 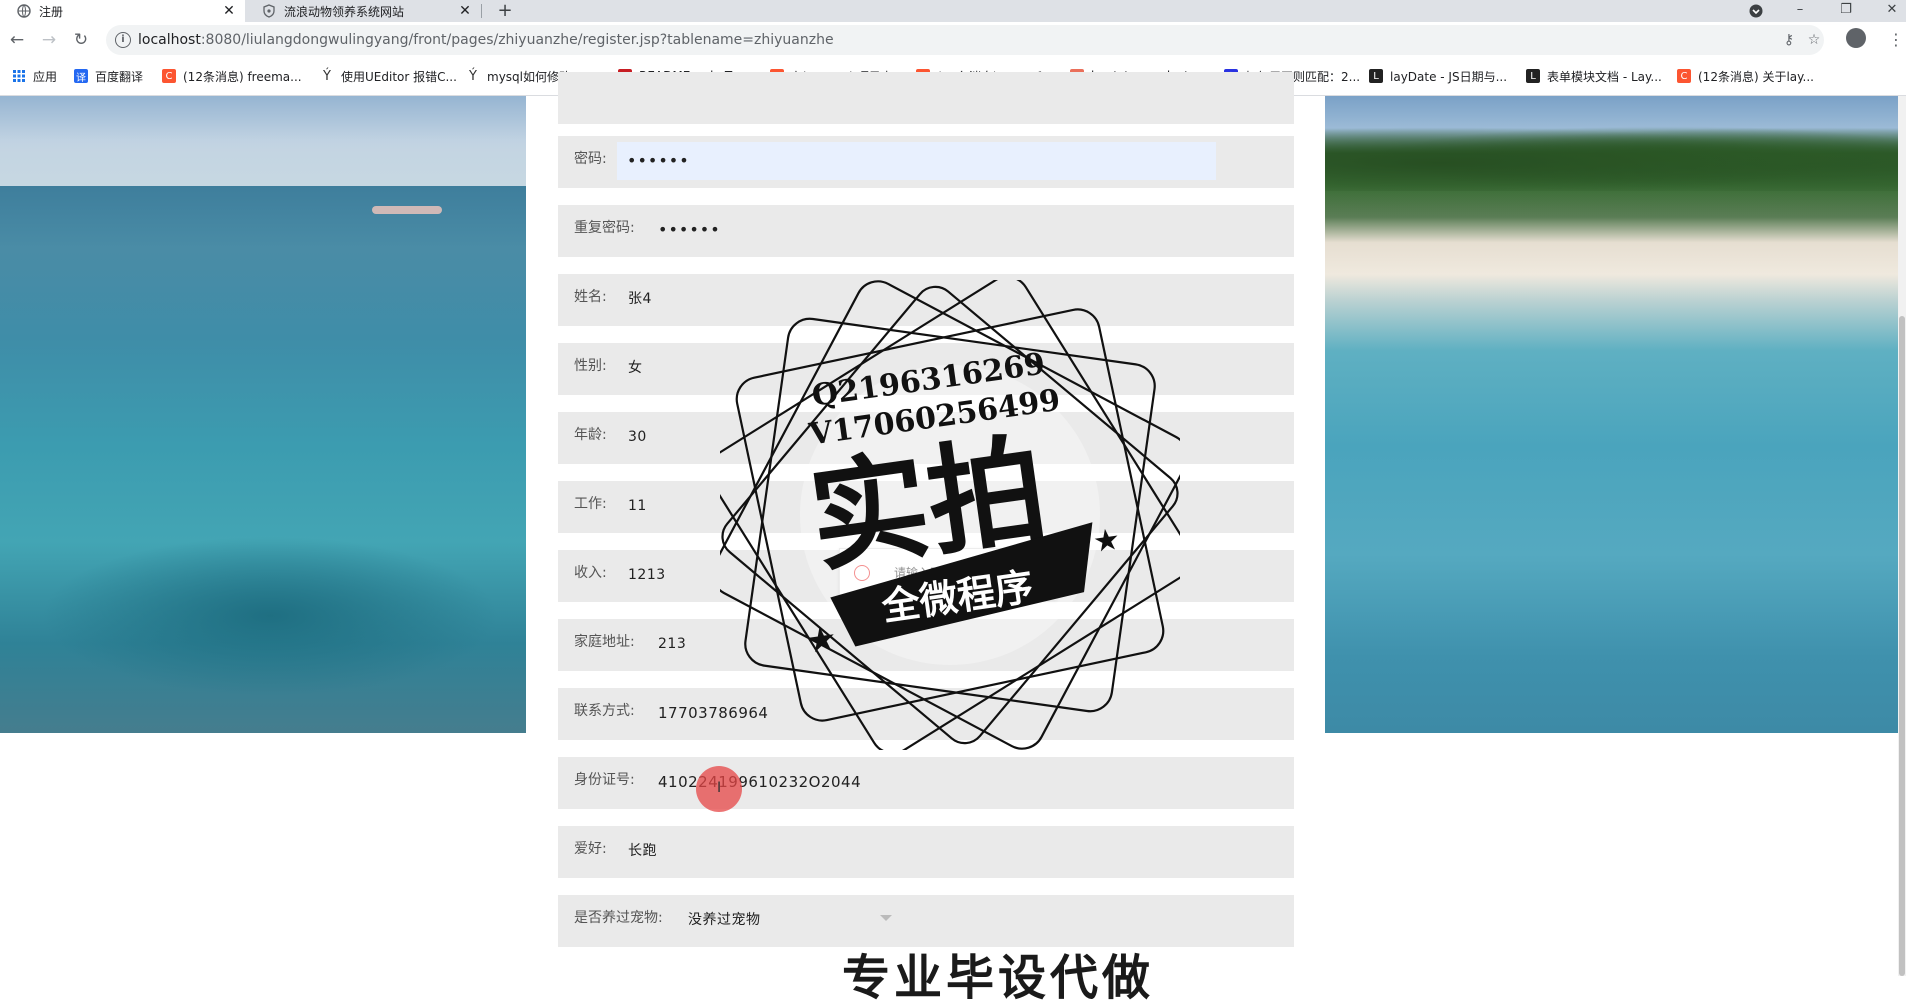 What do you see at coordinates (658, 160) in the screenshot?
I see `password-value: ••••••` at bounding box center [658, 160].